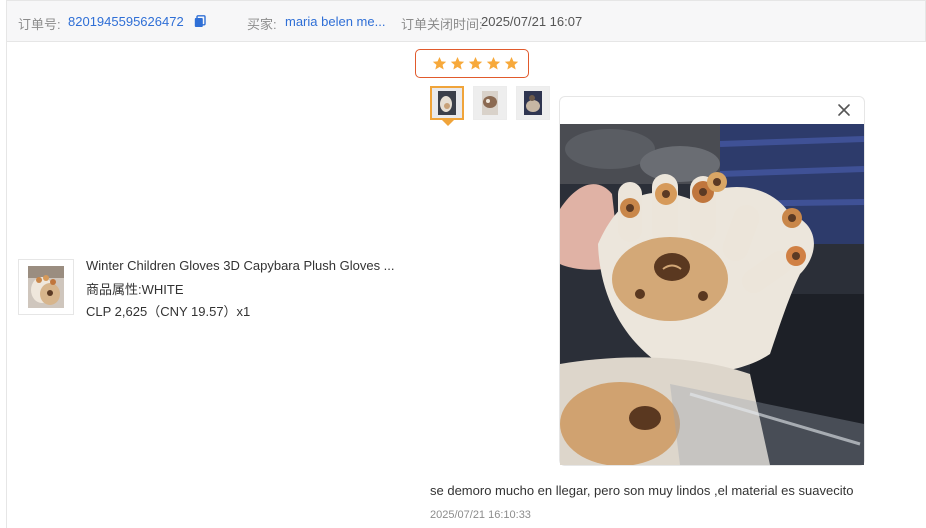 The width and height of the screenshot is (926, 528). What do you see at coordinates (480, 515) in the screenshot?
I see `review-time: 2025/07/21 16:10:33` at bounding box center [480, 515].